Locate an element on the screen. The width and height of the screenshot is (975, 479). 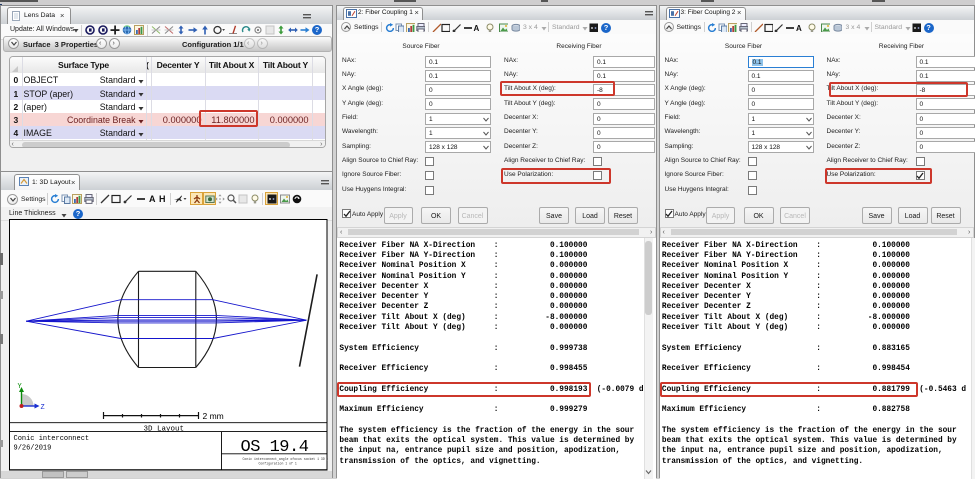
svg-text: Conic interconnect is located at coordinates (51, 439).